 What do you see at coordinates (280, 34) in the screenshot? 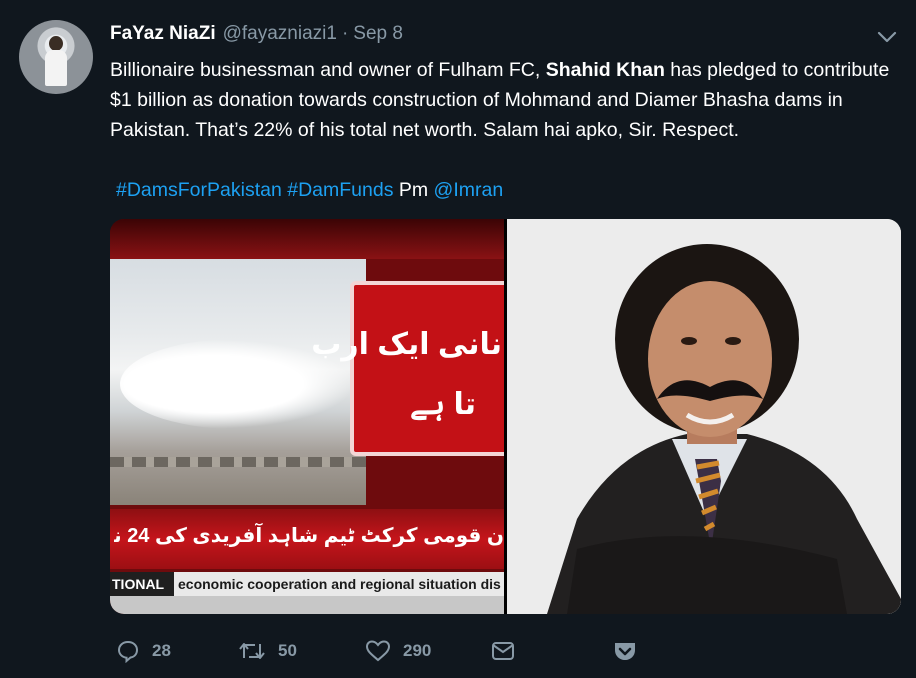
I see `user-handle: @fayazniazi1` at bounding box center [280, 34].